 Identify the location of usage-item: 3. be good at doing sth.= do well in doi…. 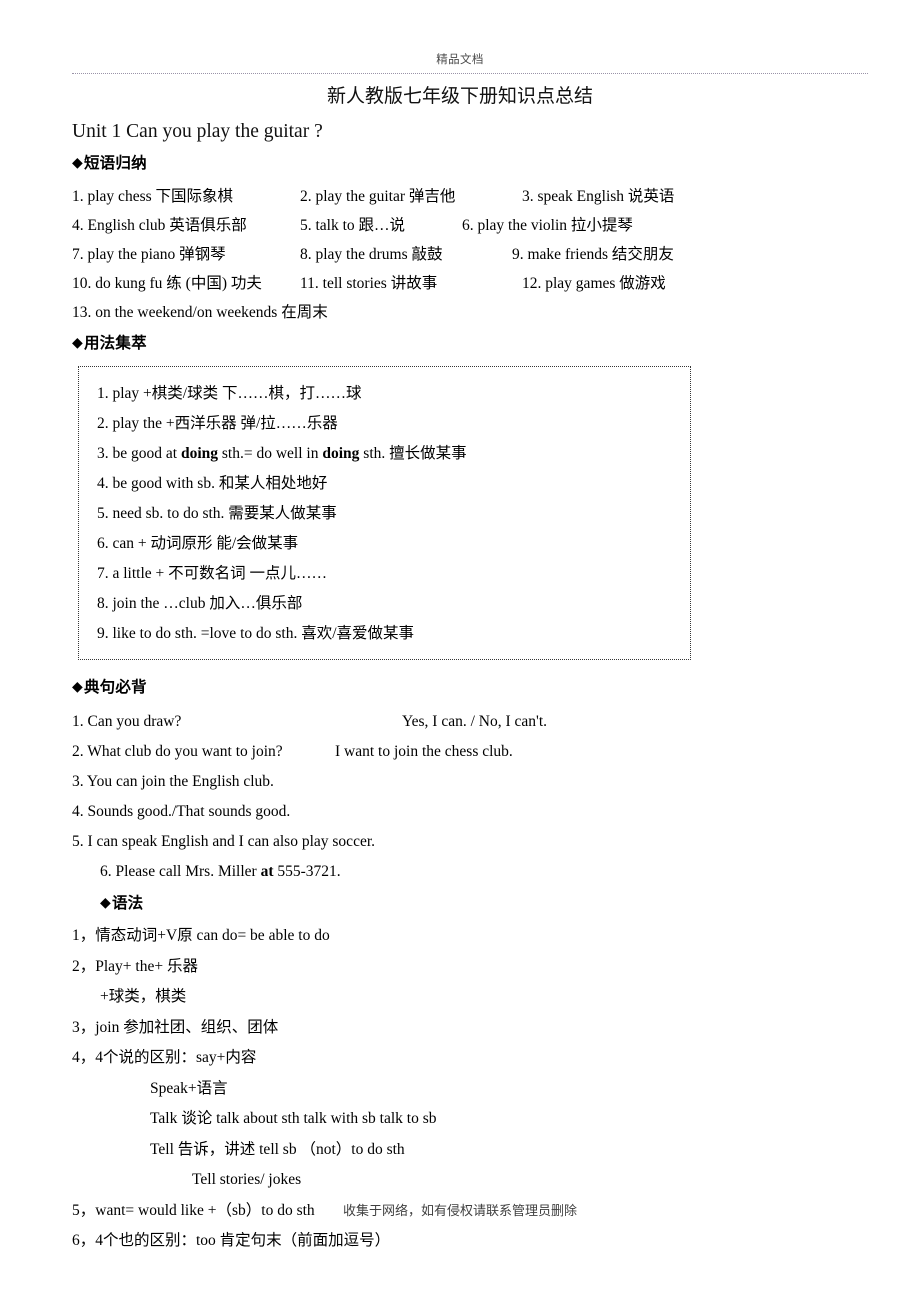
(384, 454).